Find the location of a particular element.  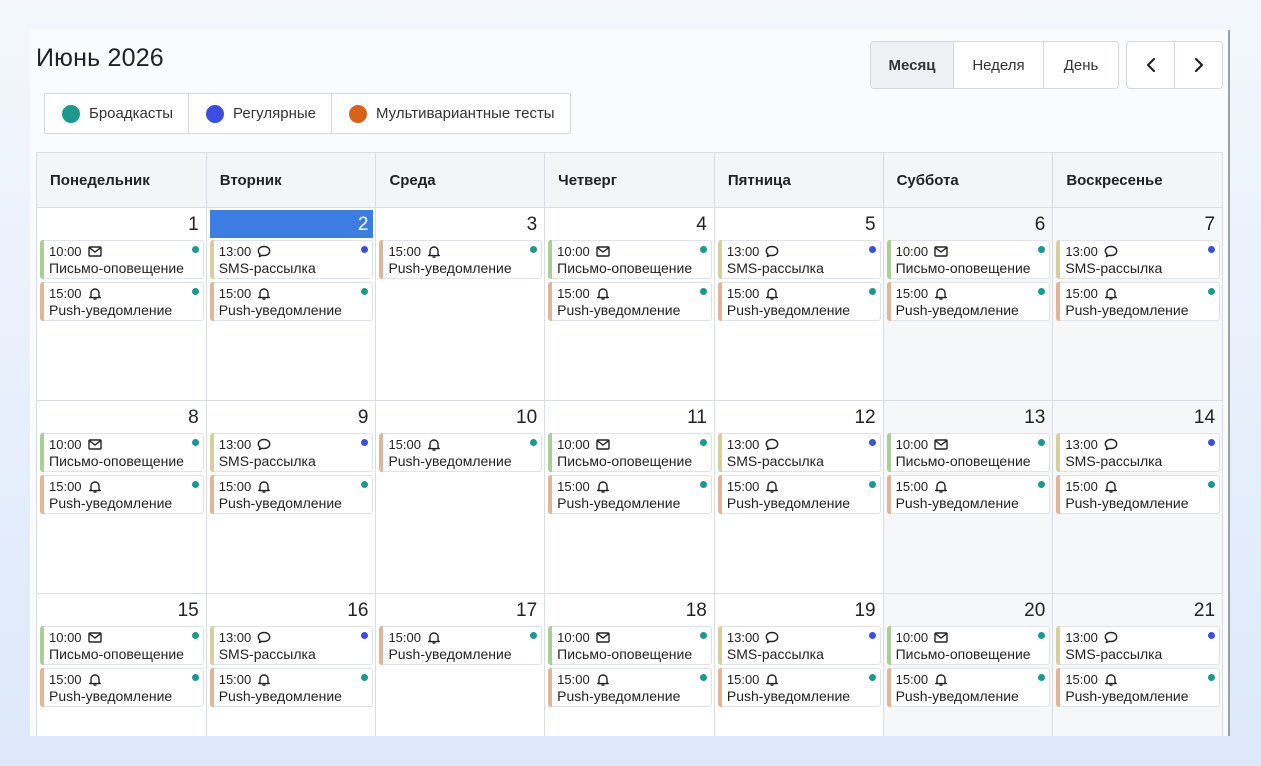

day-cell: 7 13:00 SMS-рассылка 15:00 Push-уведомление is located at coordinates (1138, 304).